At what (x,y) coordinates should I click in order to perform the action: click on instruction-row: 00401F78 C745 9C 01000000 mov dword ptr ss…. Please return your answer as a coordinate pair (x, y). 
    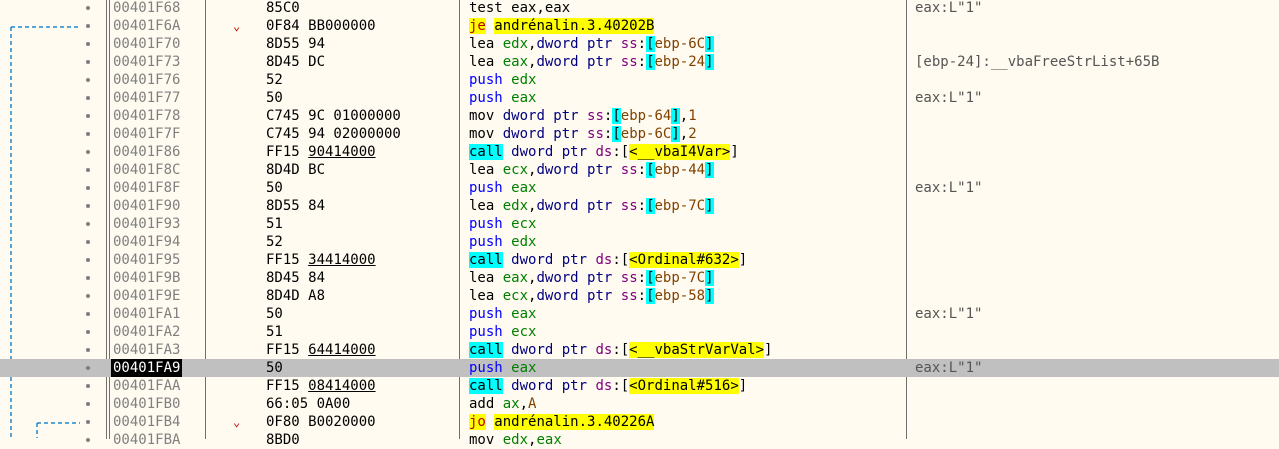
    Looking at the image, I should click on (639, 116).